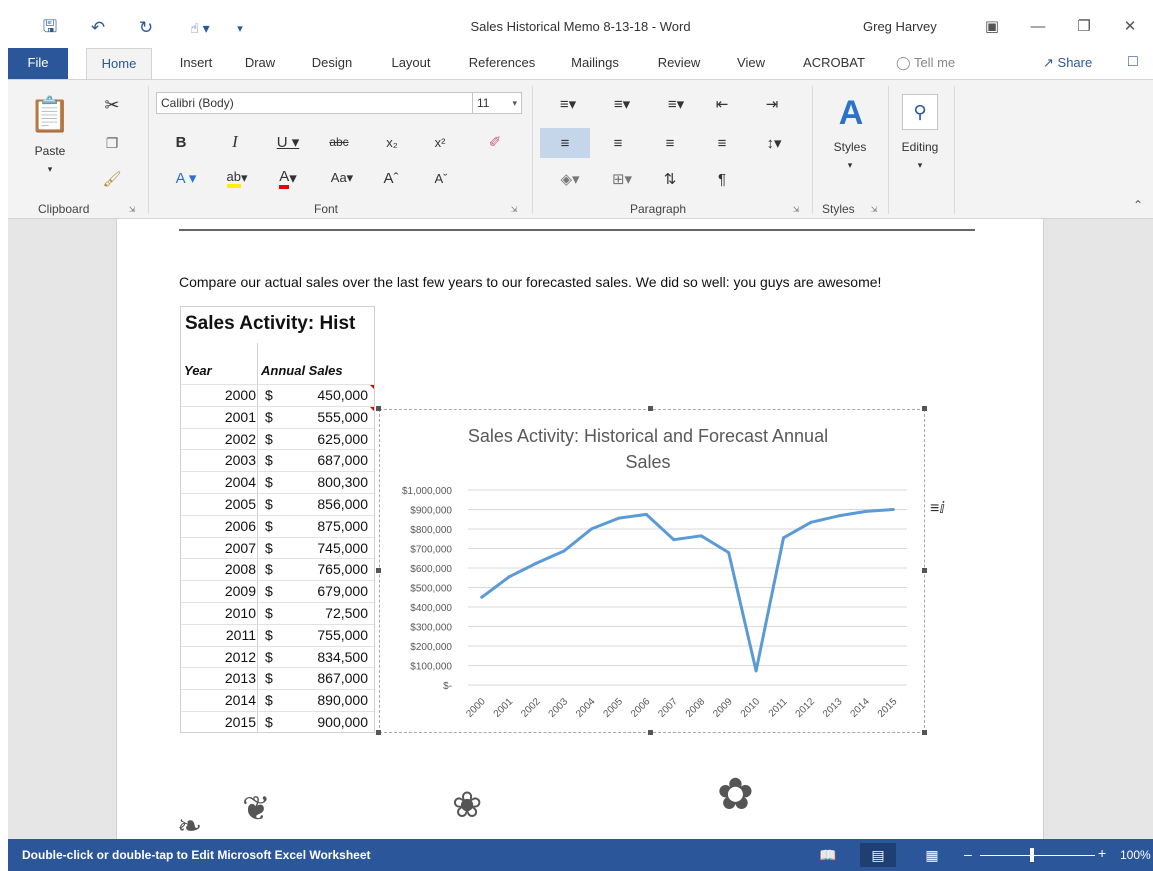 This screenshot has width=1153, height=871. What do you see at coordinates (565, 143) in the screenshot?
I see `align-left-icon: ≡` at bounding box center [565, 143].